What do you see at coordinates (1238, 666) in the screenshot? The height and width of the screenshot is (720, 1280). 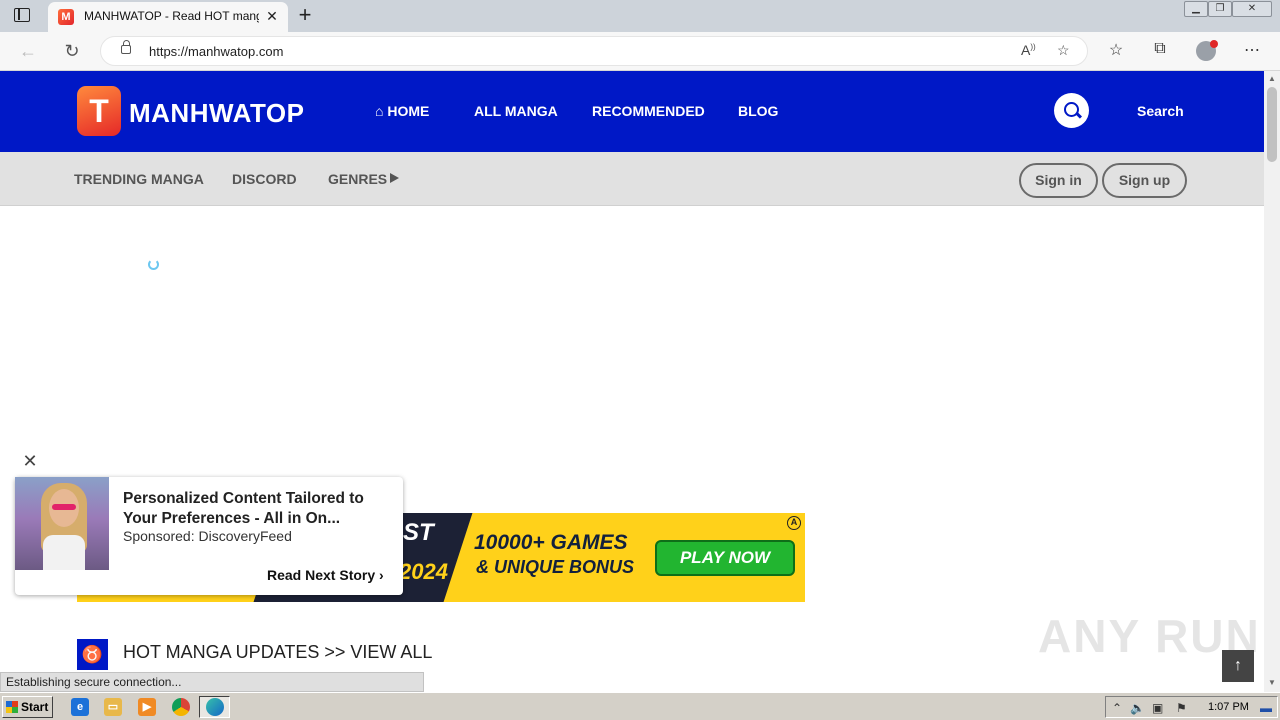 I see `back-to-top-icon: ↑` at bounding box center [1238, 666].